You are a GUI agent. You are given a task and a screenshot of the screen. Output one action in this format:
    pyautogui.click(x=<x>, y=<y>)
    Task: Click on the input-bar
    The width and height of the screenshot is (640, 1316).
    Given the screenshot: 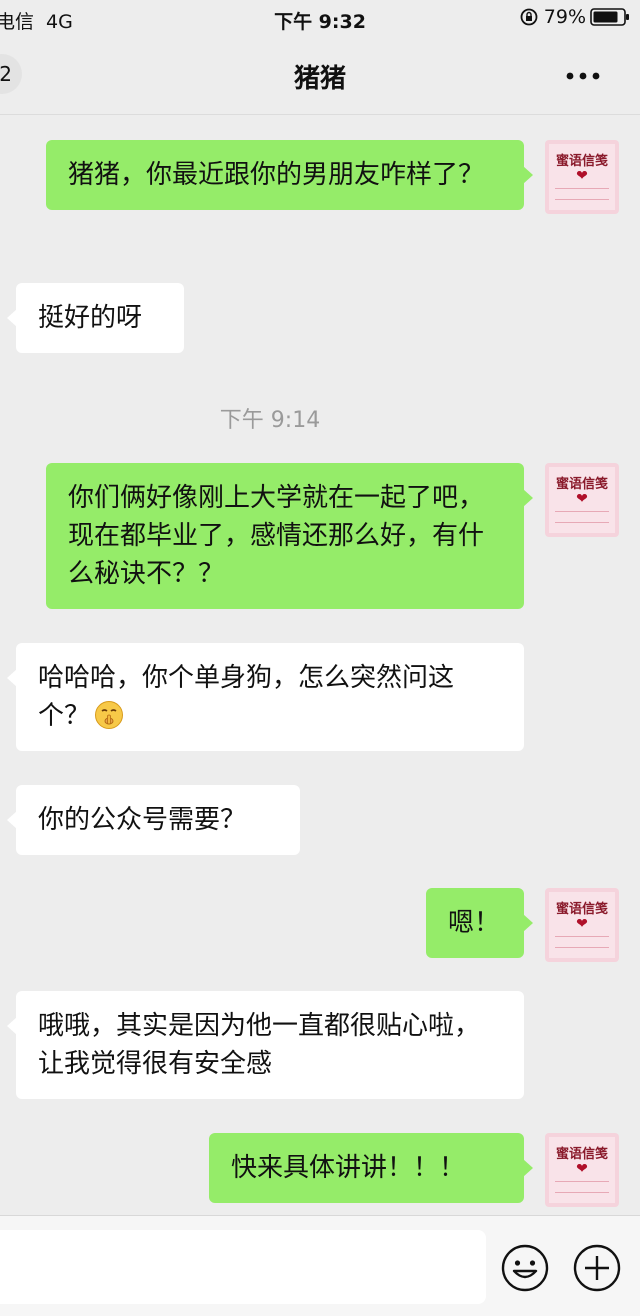 What is the action you would take?
    pyautogui.click(x=320, y=1265)
    